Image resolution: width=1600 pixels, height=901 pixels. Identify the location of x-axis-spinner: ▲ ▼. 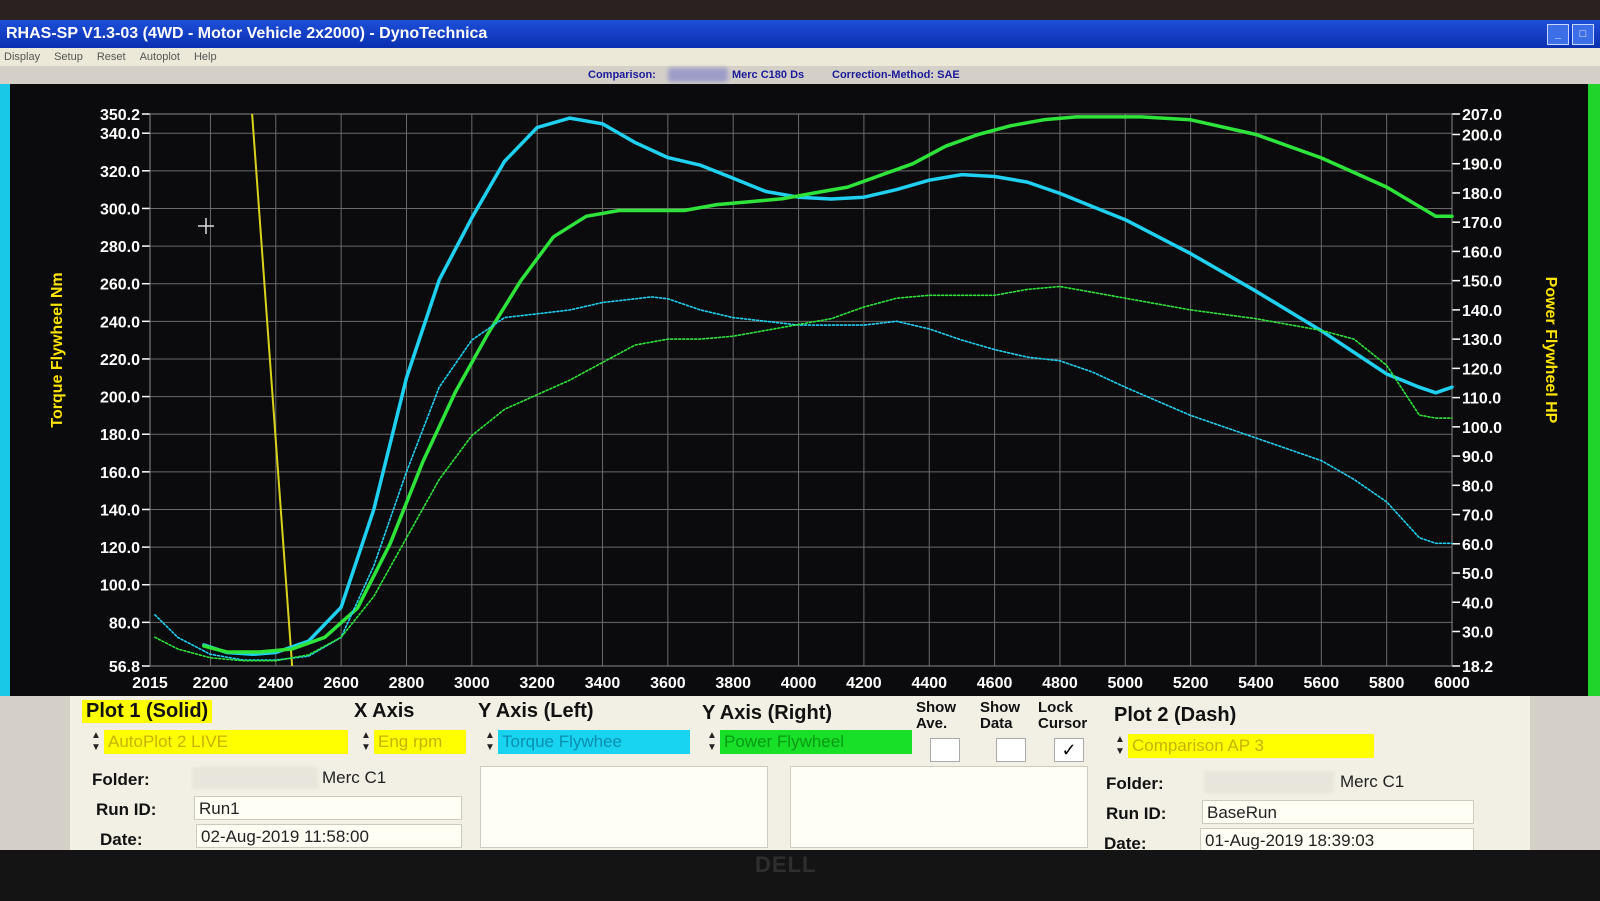
(366, 742).